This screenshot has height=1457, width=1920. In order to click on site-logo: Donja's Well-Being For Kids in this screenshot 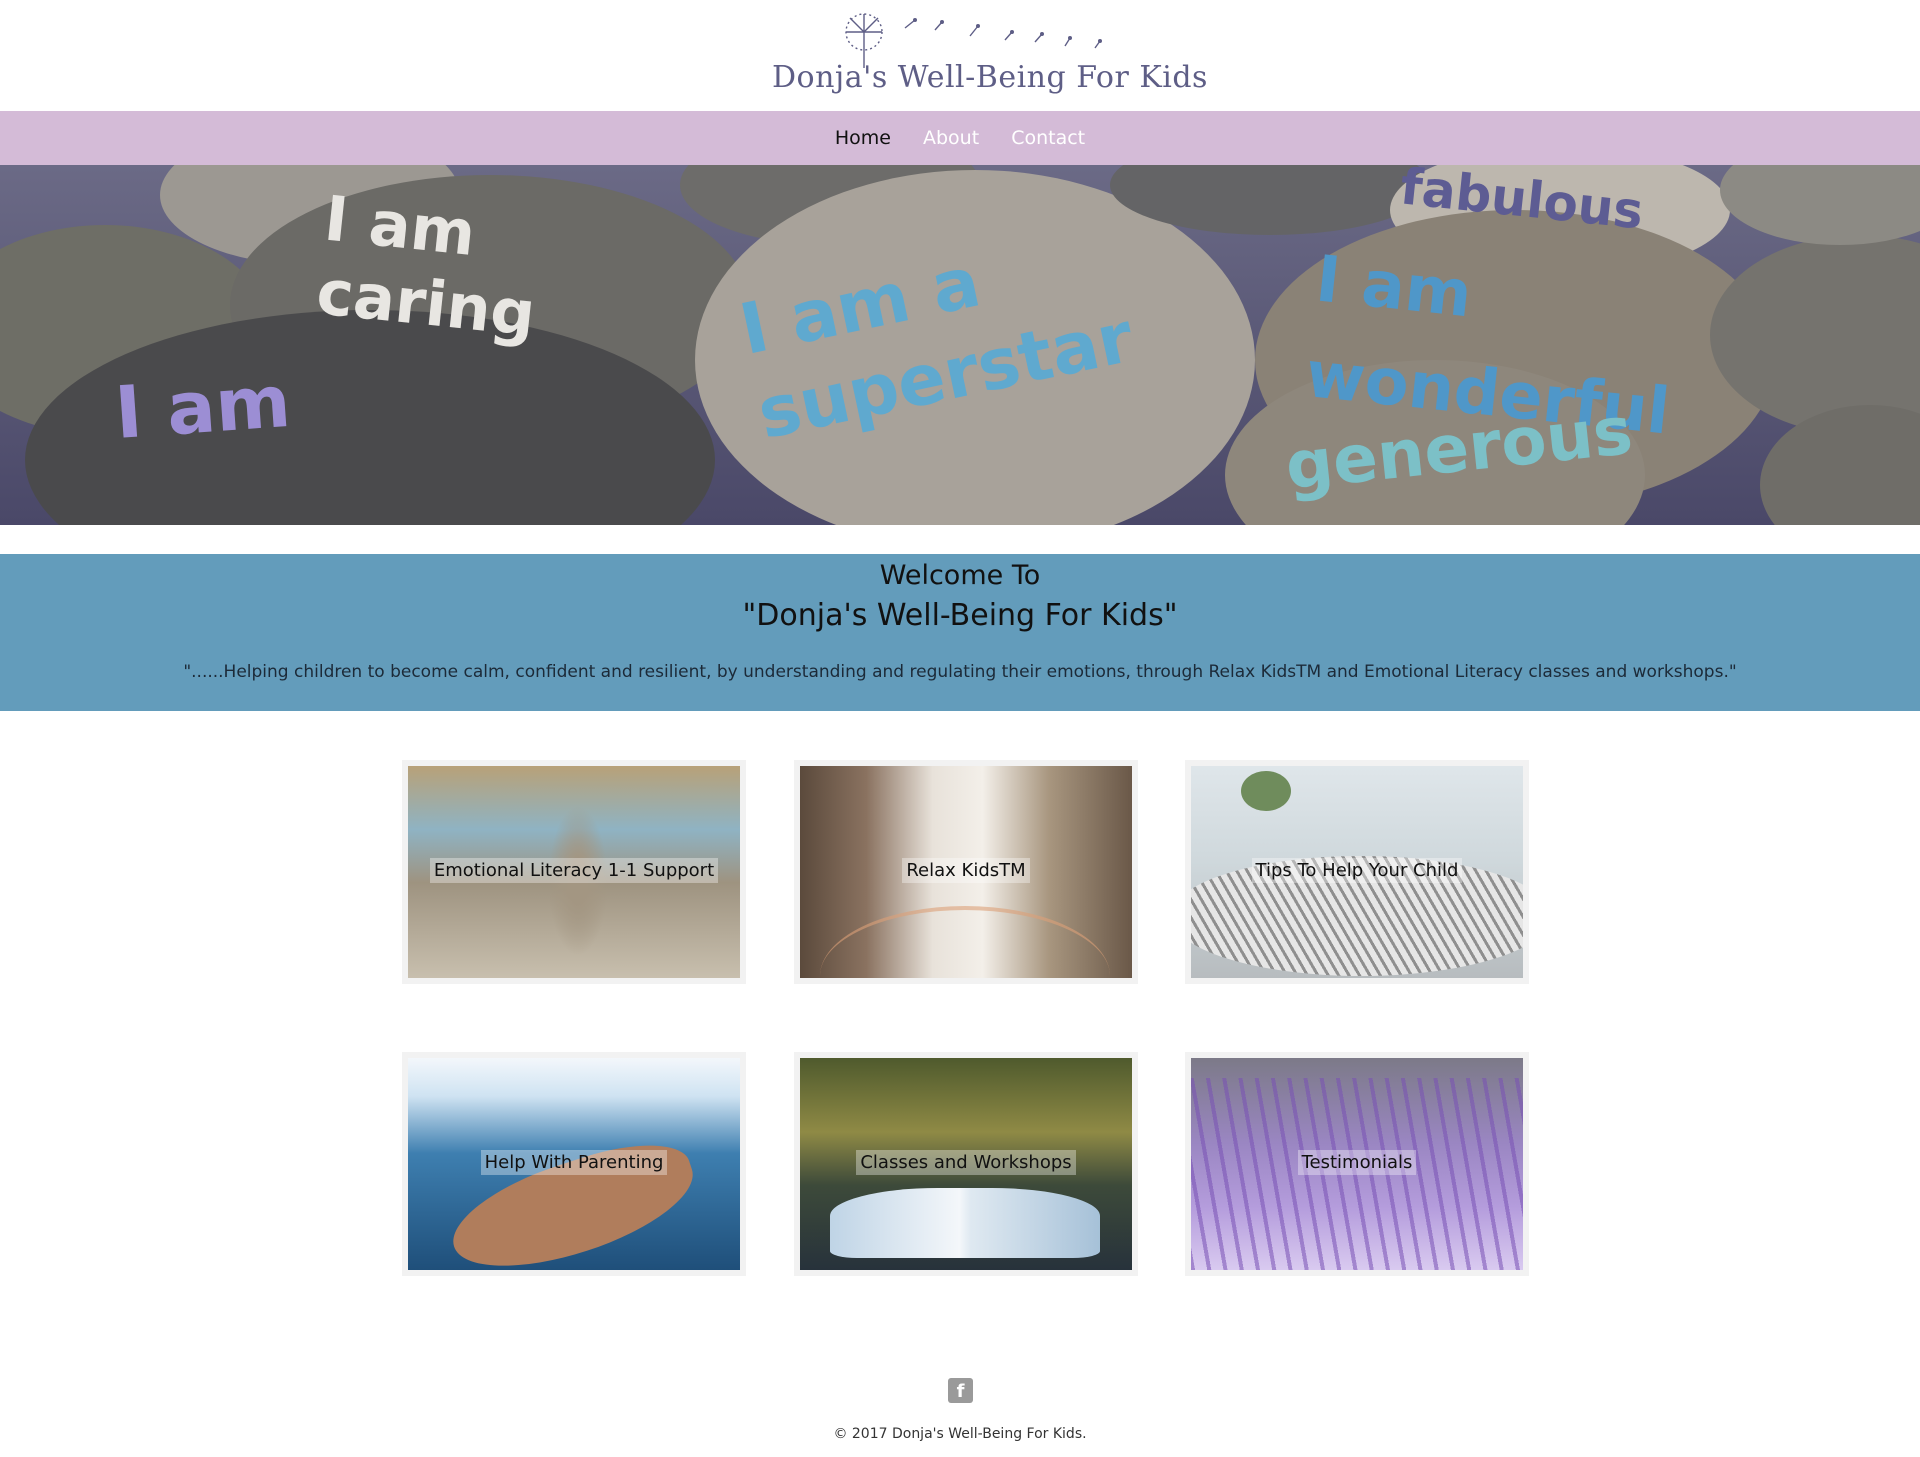, I will do `click(988, 58)`.